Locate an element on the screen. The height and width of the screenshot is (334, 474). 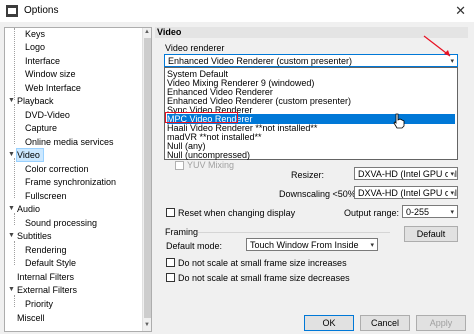
tree-item-logo: Logo is located at coordinates (35, 47).